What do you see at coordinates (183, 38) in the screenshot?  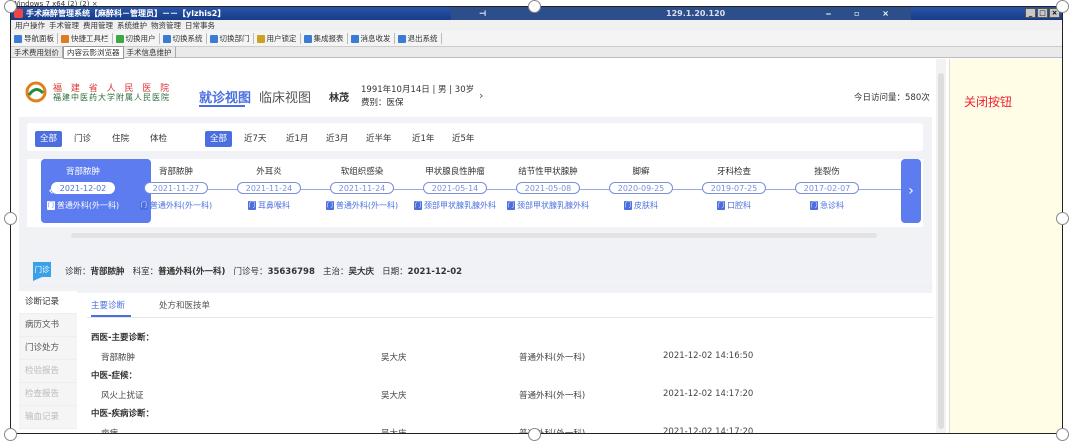 I see `toolbar-button: 切换系统` at bounding box center [183, 38].